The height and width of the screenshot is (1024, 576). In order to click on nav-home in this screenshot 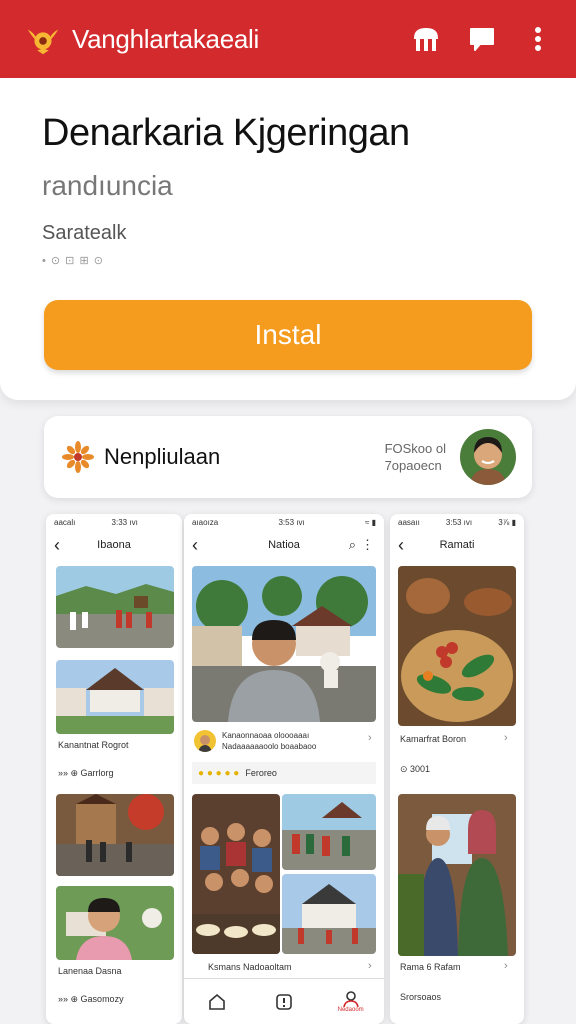, I will do `click(217, 1002)`.